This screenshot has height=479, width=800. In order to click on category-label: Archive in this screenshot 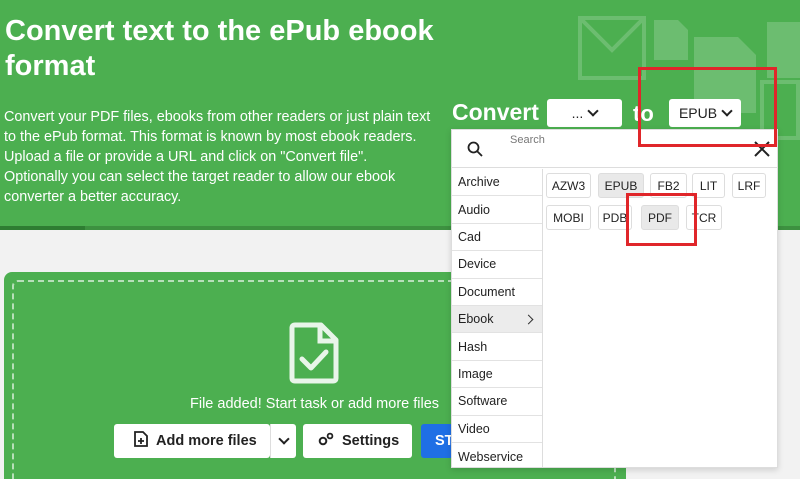, I will do `click(479, 182)`.